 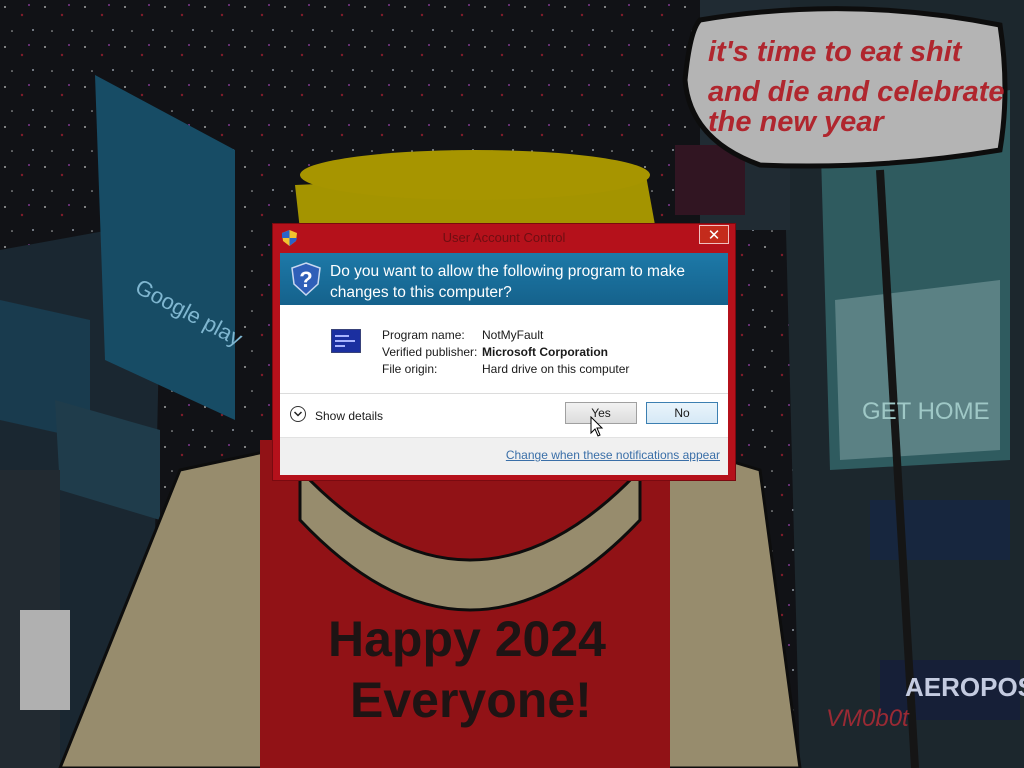 What do you see at coordinates (545, 352) in the screenshot?
I see `publisher-value: Microsoft Corporation` at bounding box center [545, 352].